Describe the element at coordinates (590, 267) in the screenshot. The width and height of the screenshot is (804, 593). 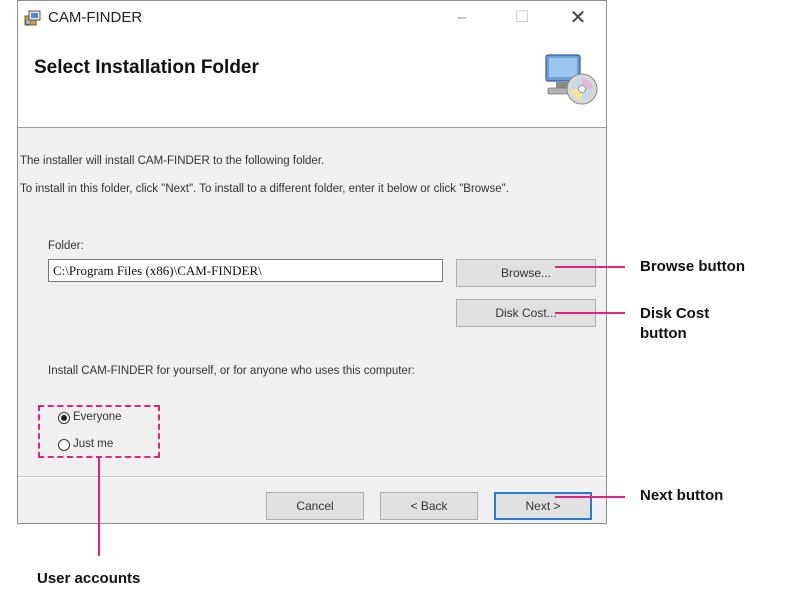
I see `browse-callout-line` at that location.